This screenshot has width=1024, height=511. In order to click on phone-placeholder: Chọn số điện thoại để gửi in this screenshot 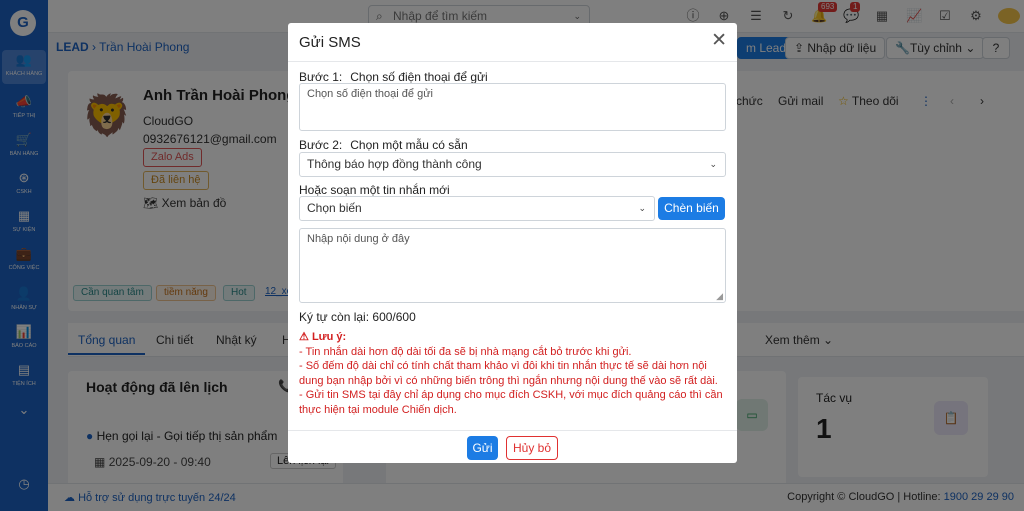, I will do `click(370, 94)`.